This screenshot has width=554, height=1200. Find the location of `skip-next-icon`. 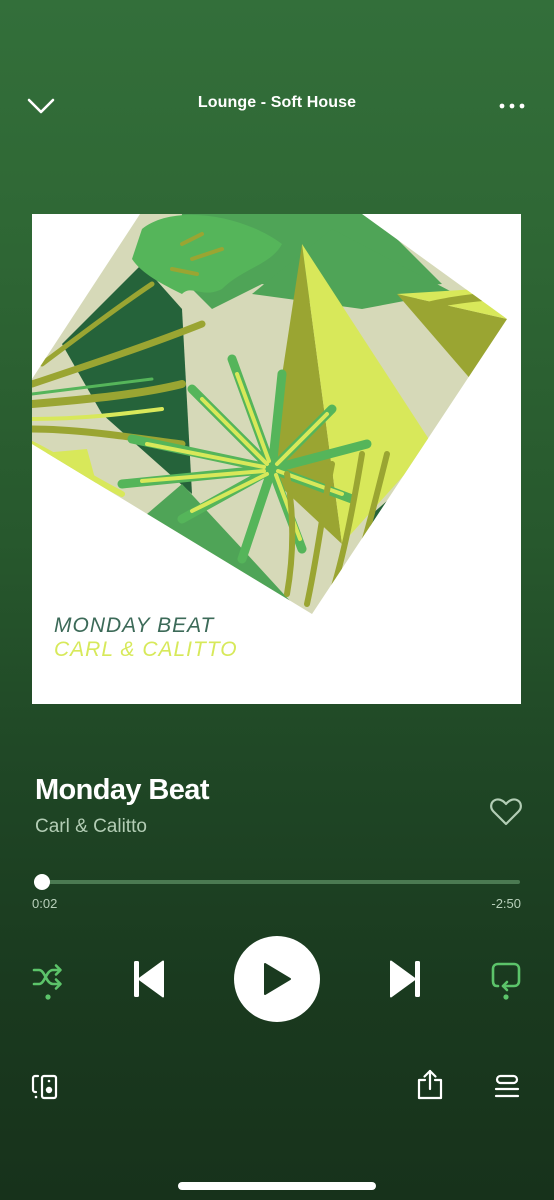

skip-next-icon is located at coordinates (405, 979).